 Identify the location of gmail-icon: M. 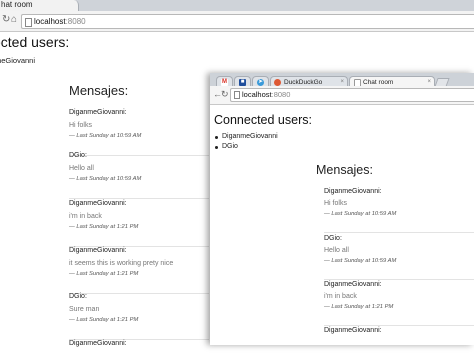
(224, 82).